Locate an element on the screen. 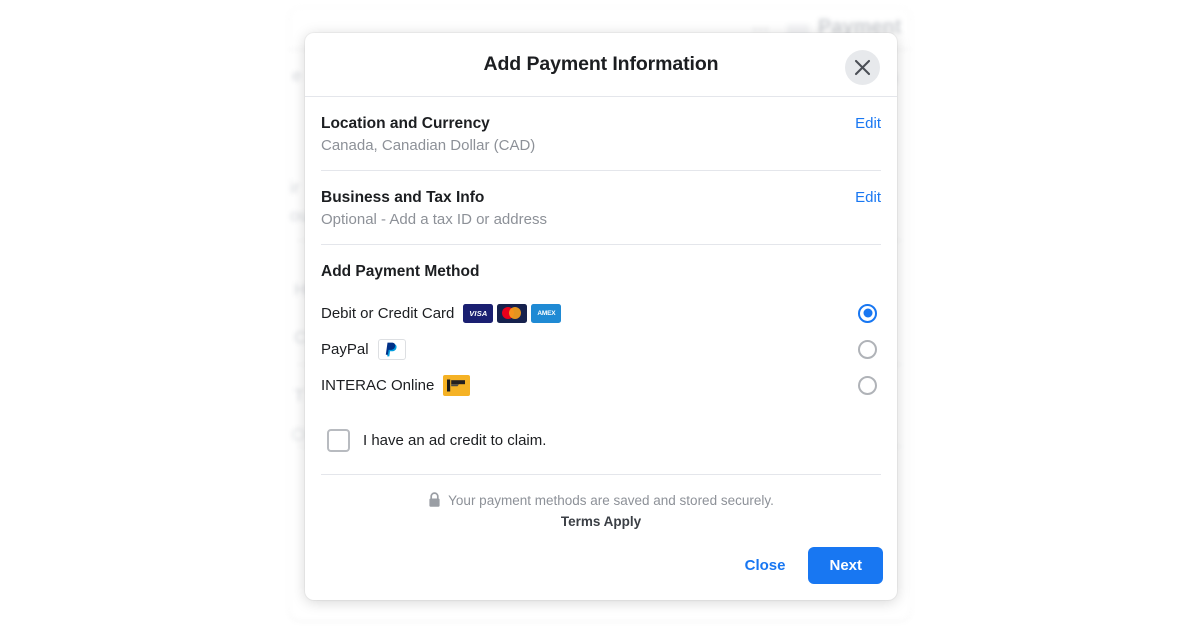  ad-credit-row: I have an ad credit to claim. is located at coordinates (601, 441).